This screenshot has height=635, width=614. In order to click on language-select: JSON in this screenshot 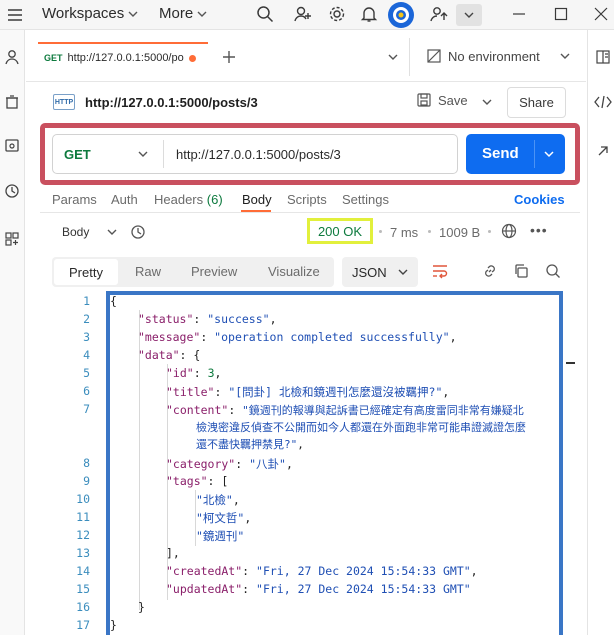, I will do `click(380, 272)`.